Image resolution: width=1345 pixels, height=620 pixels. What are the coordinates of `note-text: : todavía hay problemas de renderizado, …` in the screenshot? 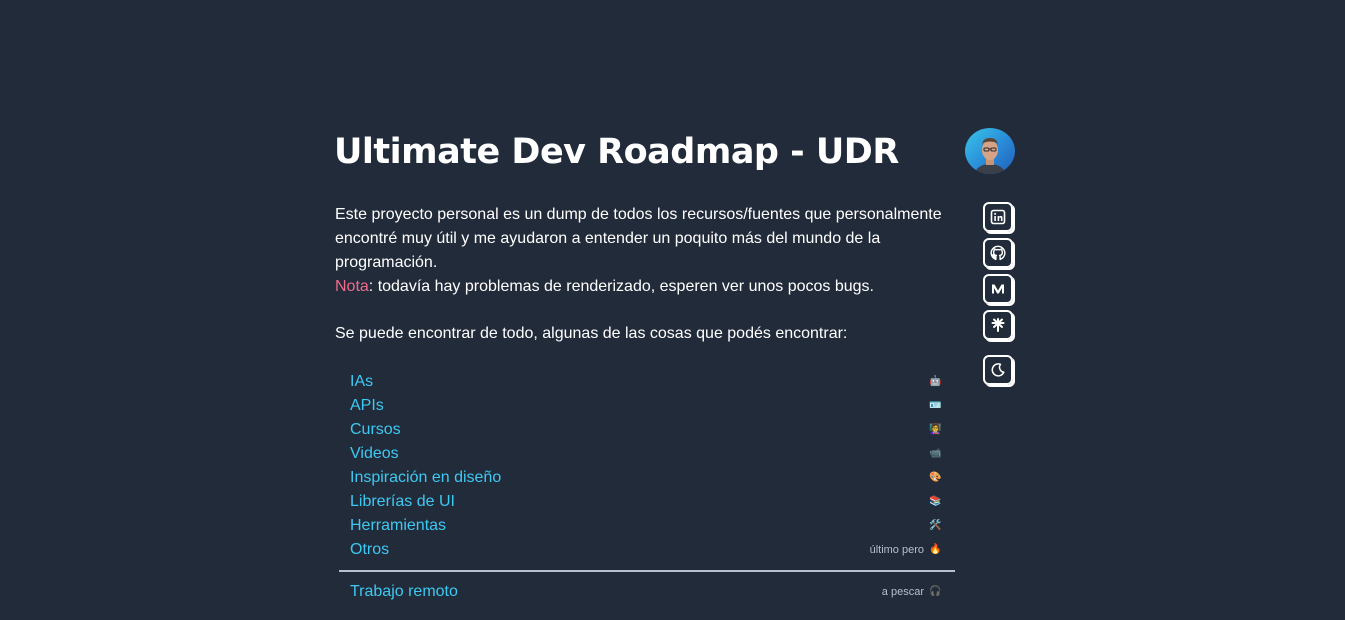 It's located at (621, 286).